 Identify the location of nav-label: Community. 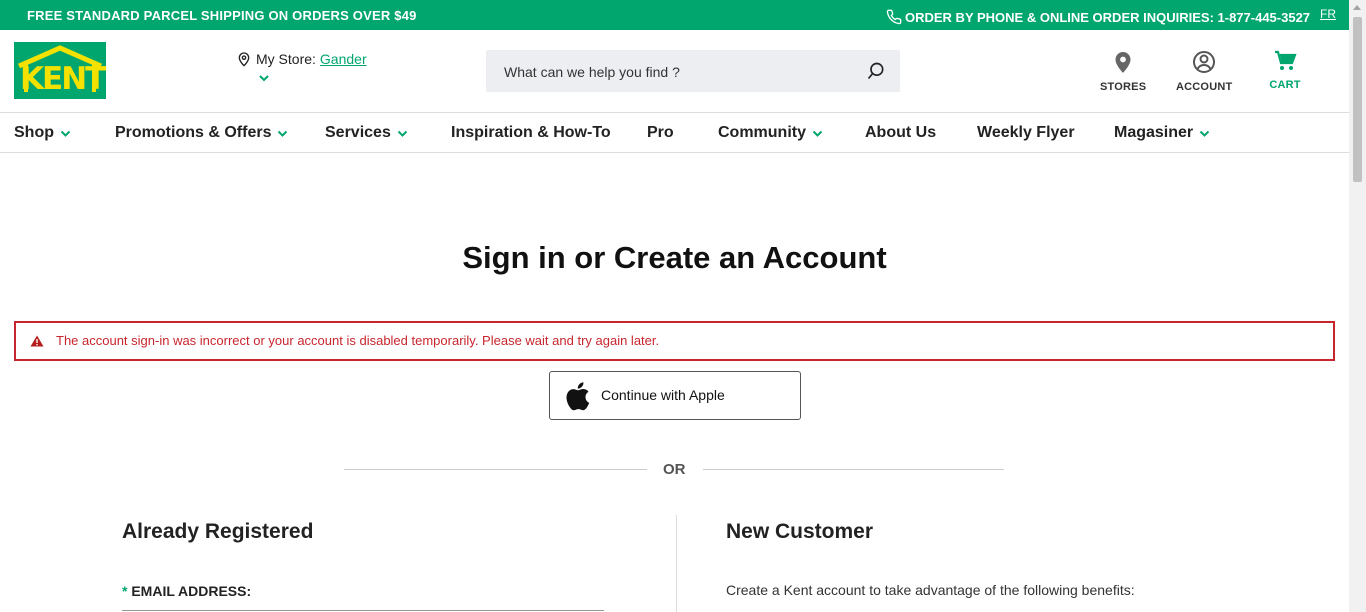
(762, 132).